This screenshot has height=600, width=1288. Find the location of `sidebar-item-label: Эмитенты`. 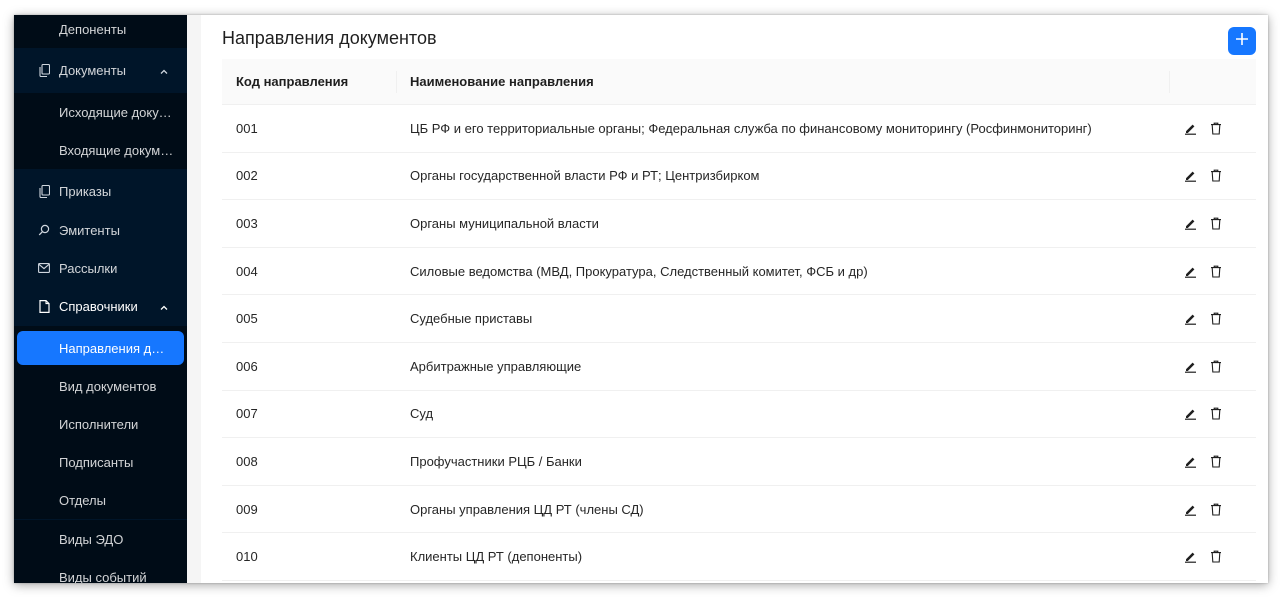

sidebar-item-label: Эмитенты is located at coordinates (89, 230).